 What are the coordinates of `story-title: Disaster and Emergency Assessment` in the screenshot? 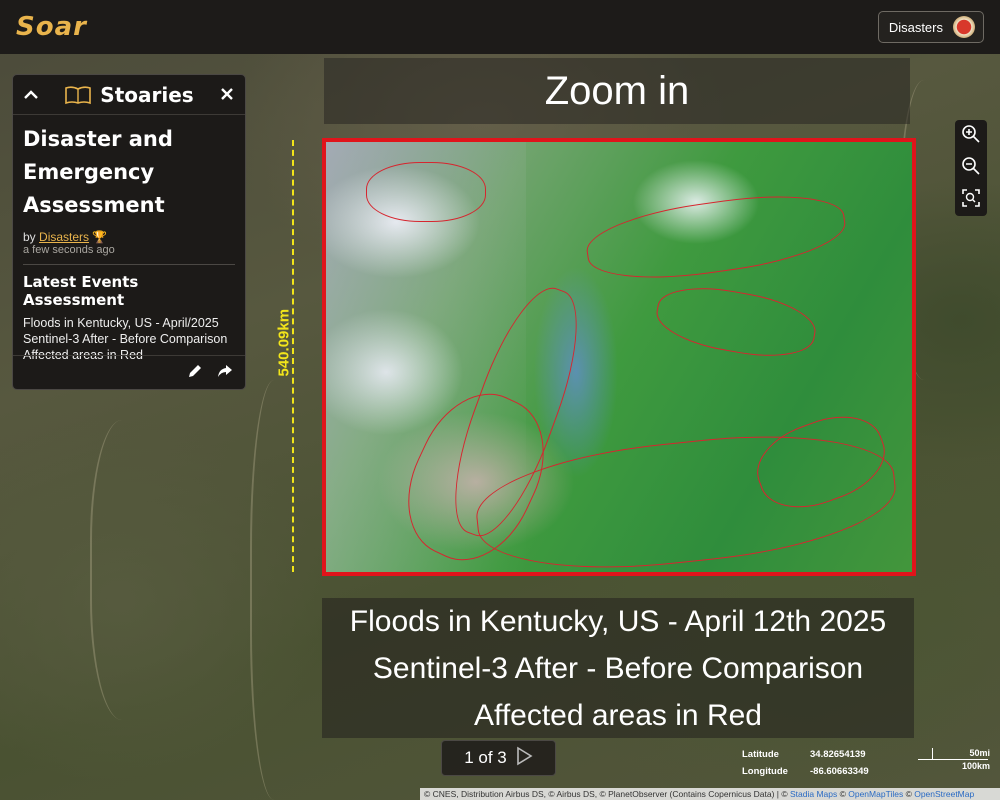 It's located at (129, 172).